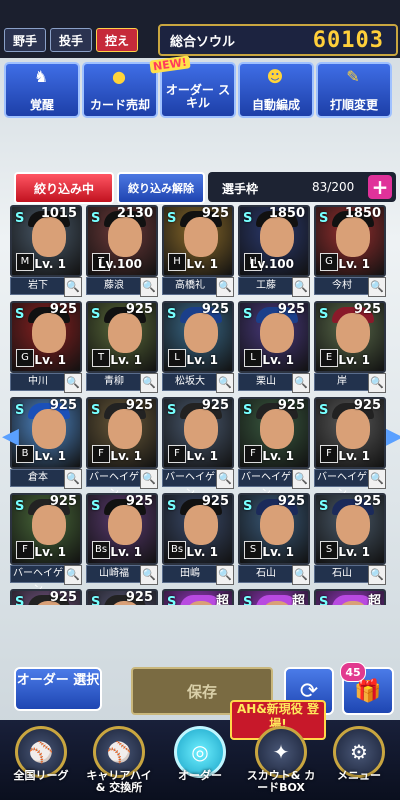 The width and height of the screenshot is (400, 800). What do you see at coordinates (46, 443) in the screenshot?
I see `player-card: S 925 B Lv. 1 倉本 🔍` at bounding box center [46, 443].